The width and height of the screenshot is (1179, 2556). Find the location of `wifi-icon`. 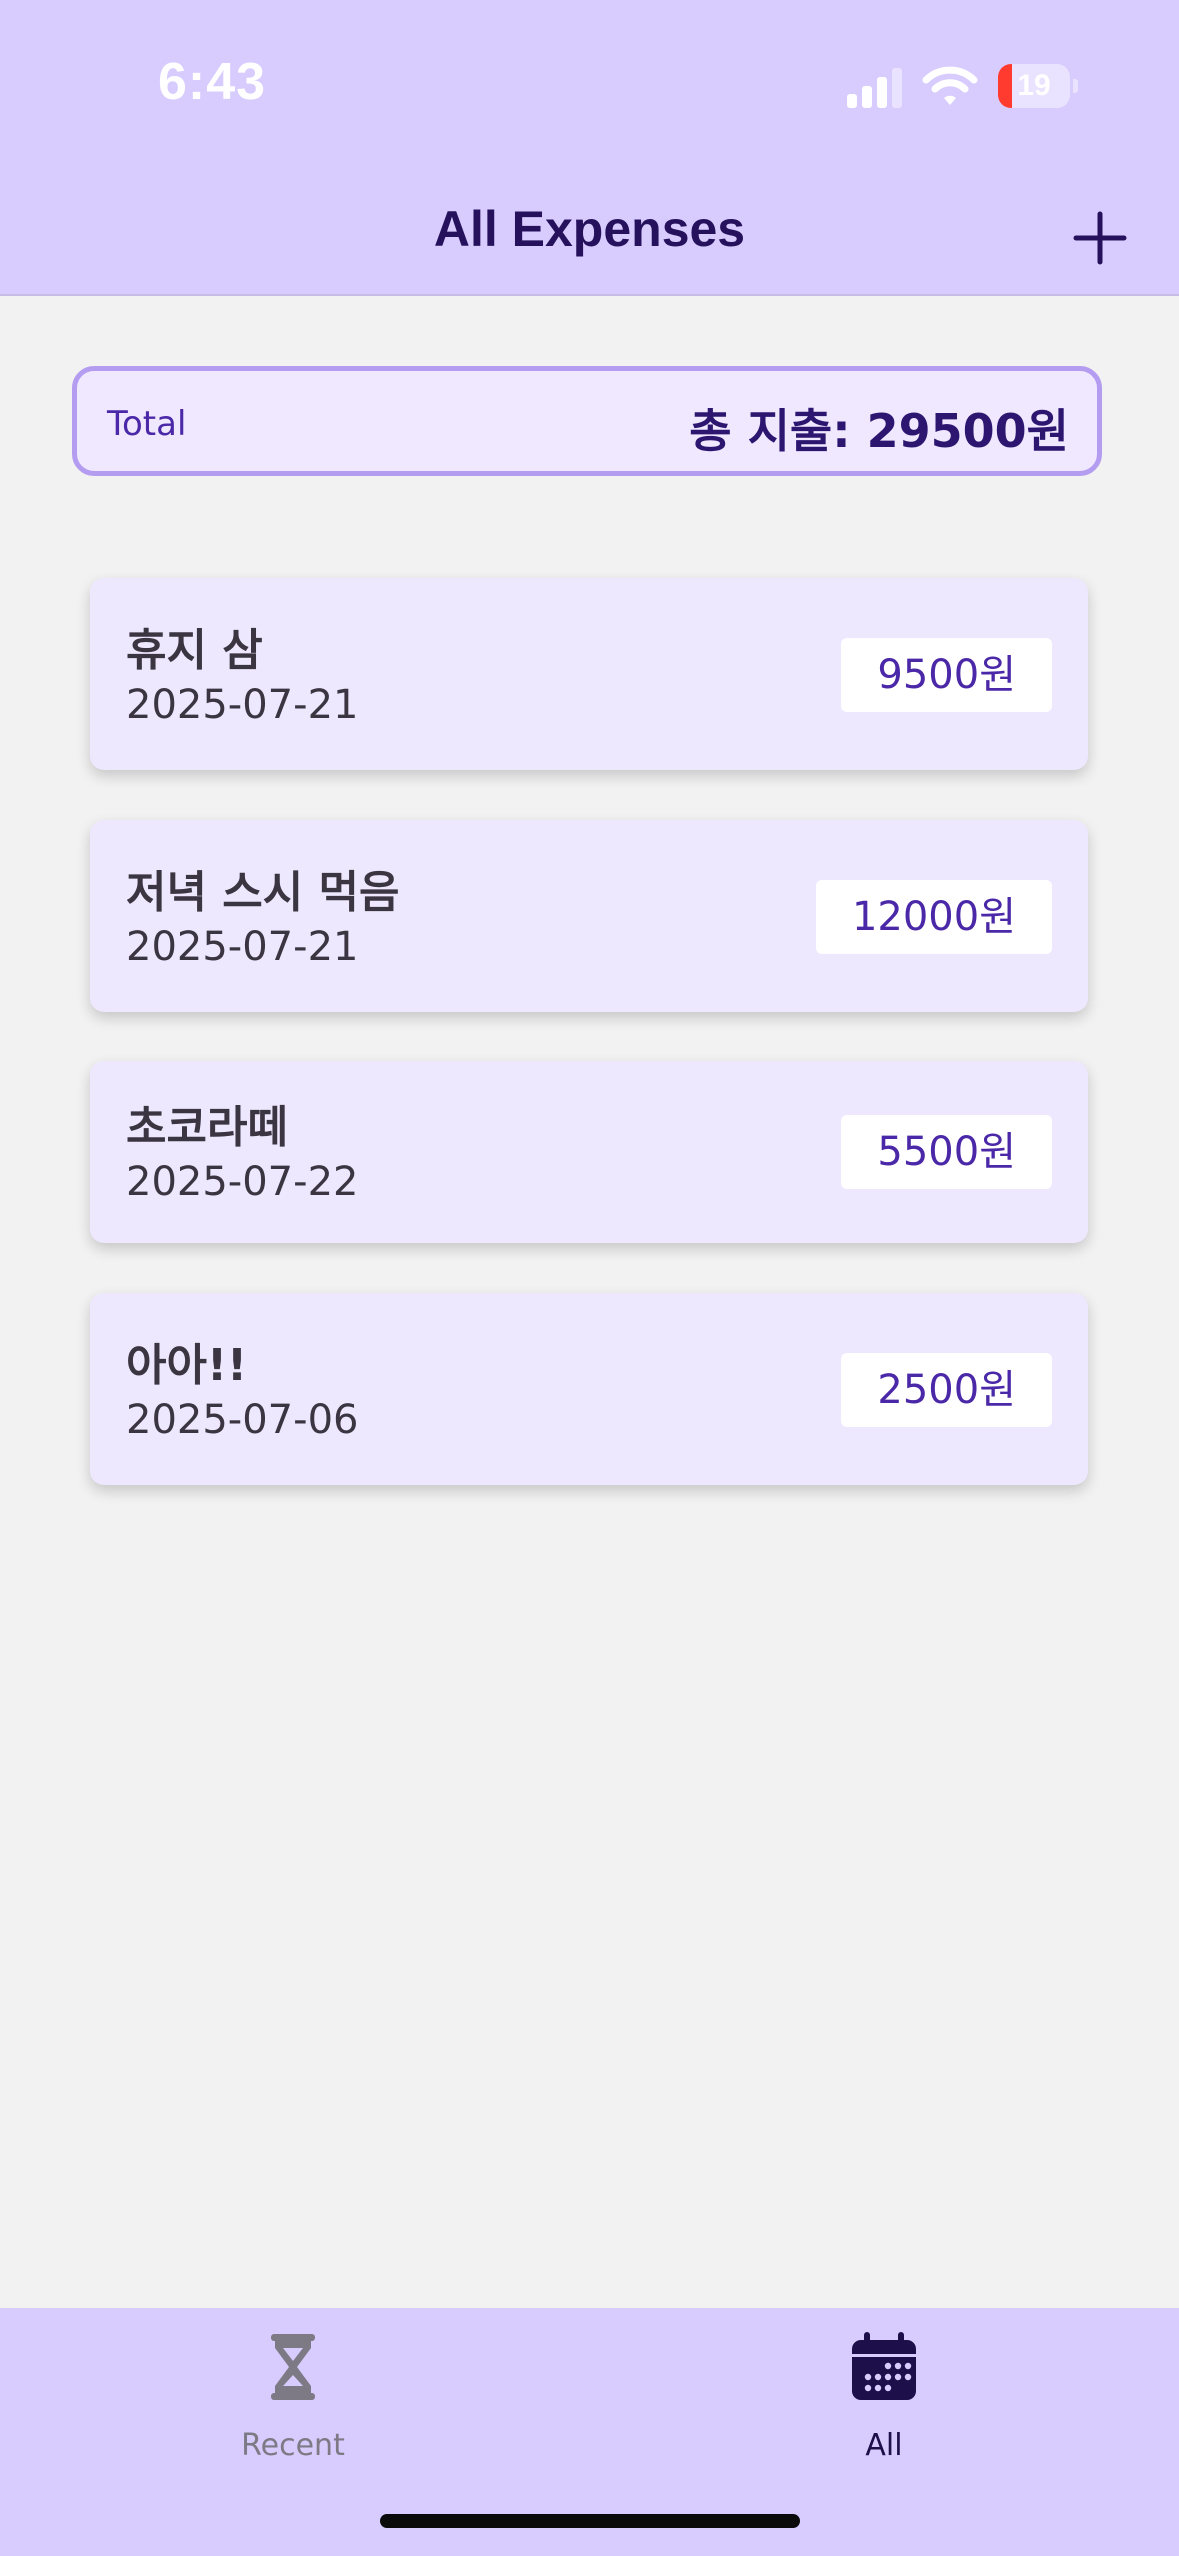

wifi-icon is located at coordinates (950, 85).